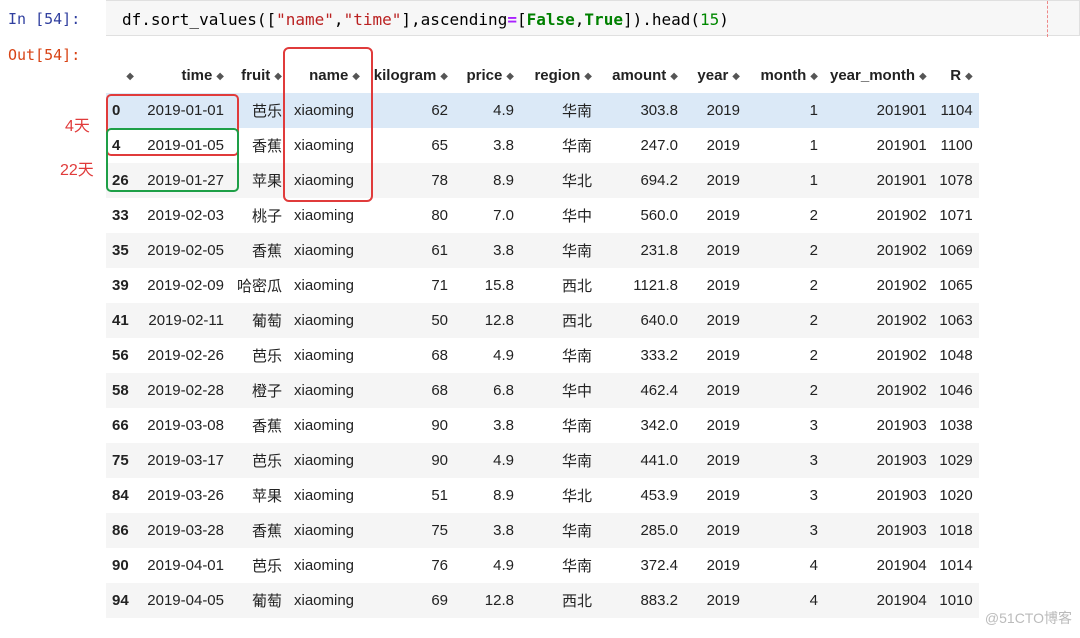  Describe the element at coordinates (956, 355) in the screenshot. I see `cell-R: 1048` at that location.